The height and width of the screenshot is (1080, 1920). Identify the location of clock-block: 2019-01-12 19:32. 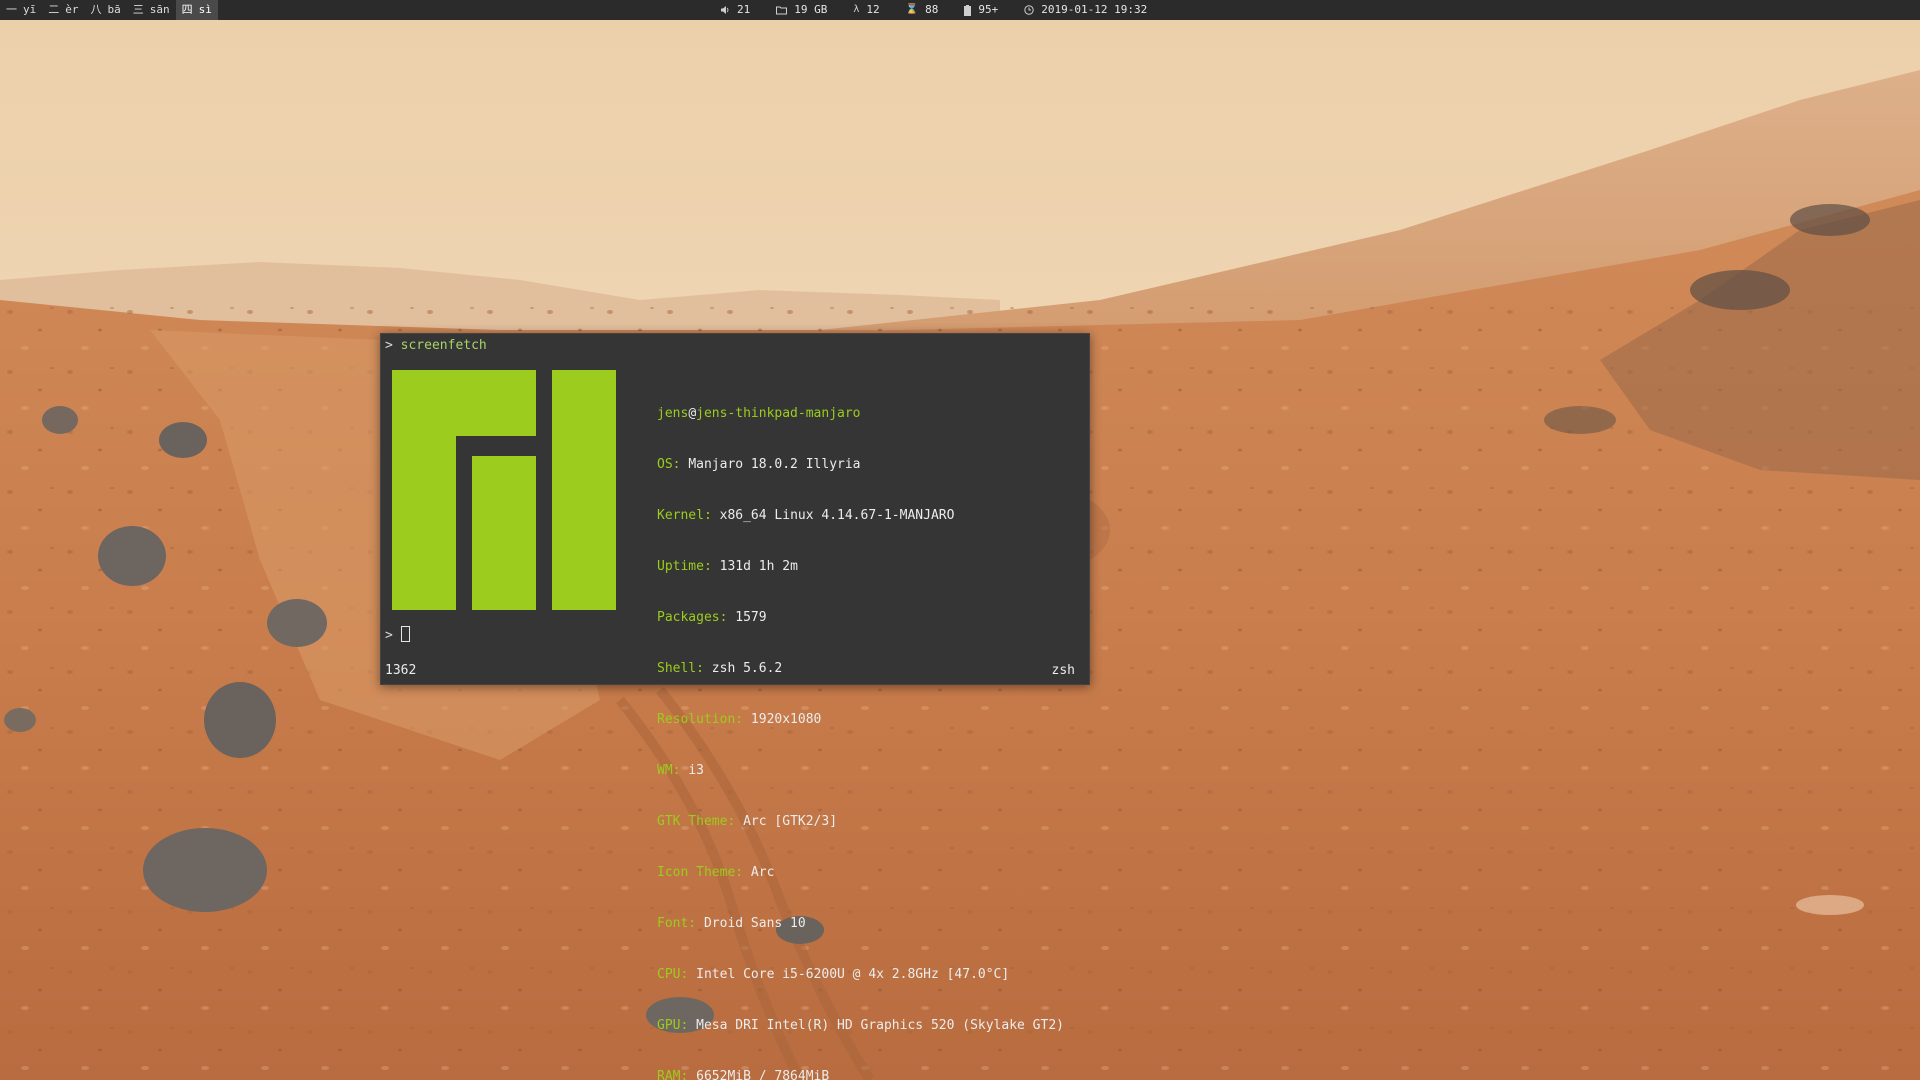
(1085, 10).